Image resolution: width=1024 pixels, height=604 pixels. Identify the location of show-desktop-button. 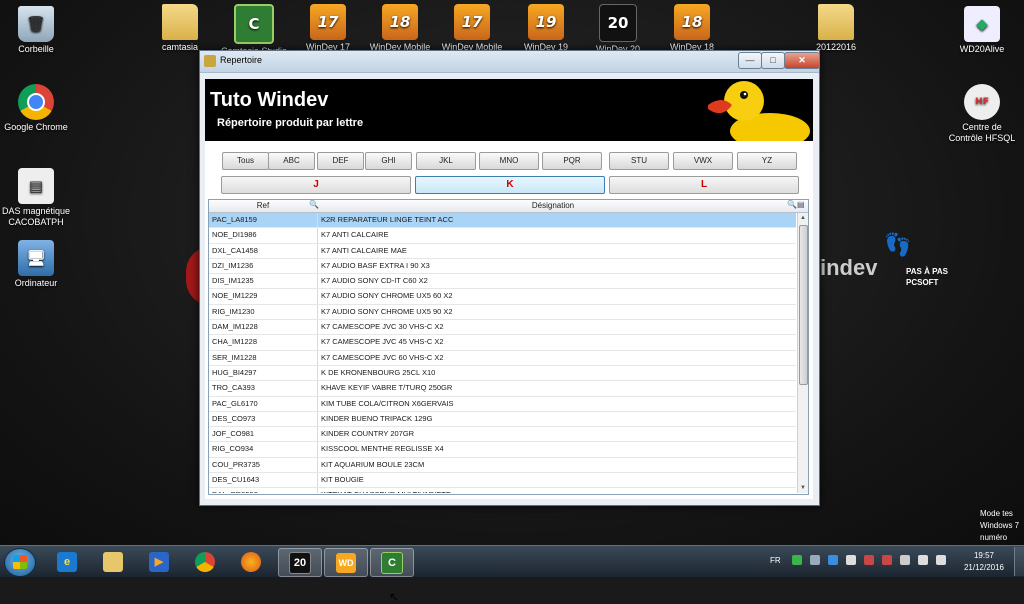
(1019, 561).